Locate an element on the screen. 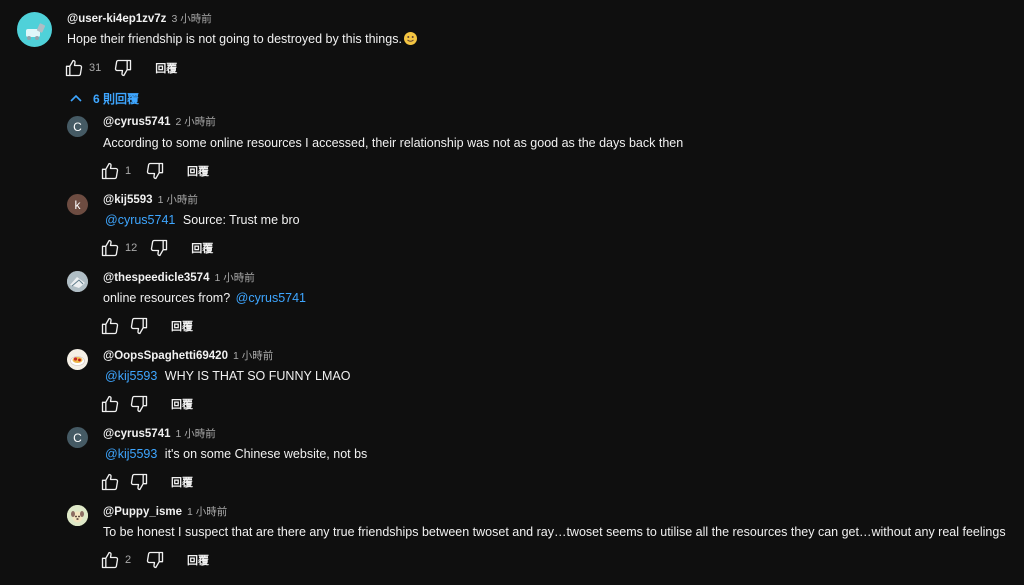 This screenshot has width=1024, height=585. reply-header: @cyrus5741 2 小時前 is located at coordinates (159, 122).